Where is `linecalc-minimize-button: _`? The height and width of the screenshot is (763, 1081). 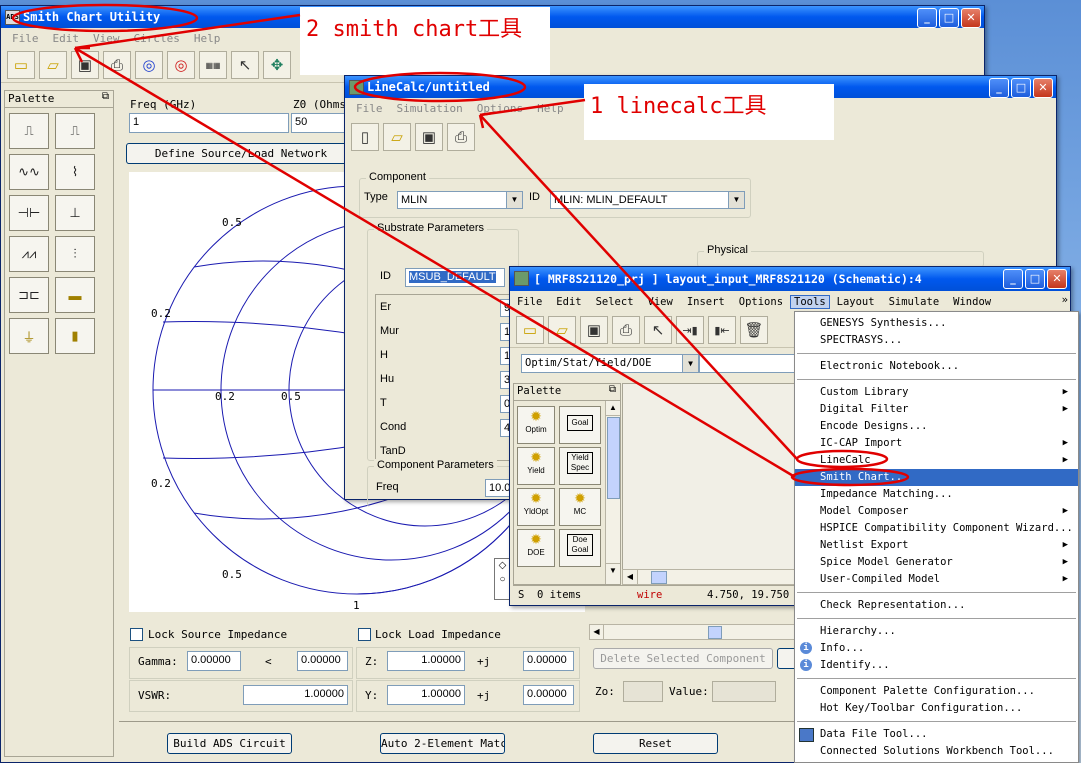
linecalc-minimize-button: _ is located at coordinates (999, 88).